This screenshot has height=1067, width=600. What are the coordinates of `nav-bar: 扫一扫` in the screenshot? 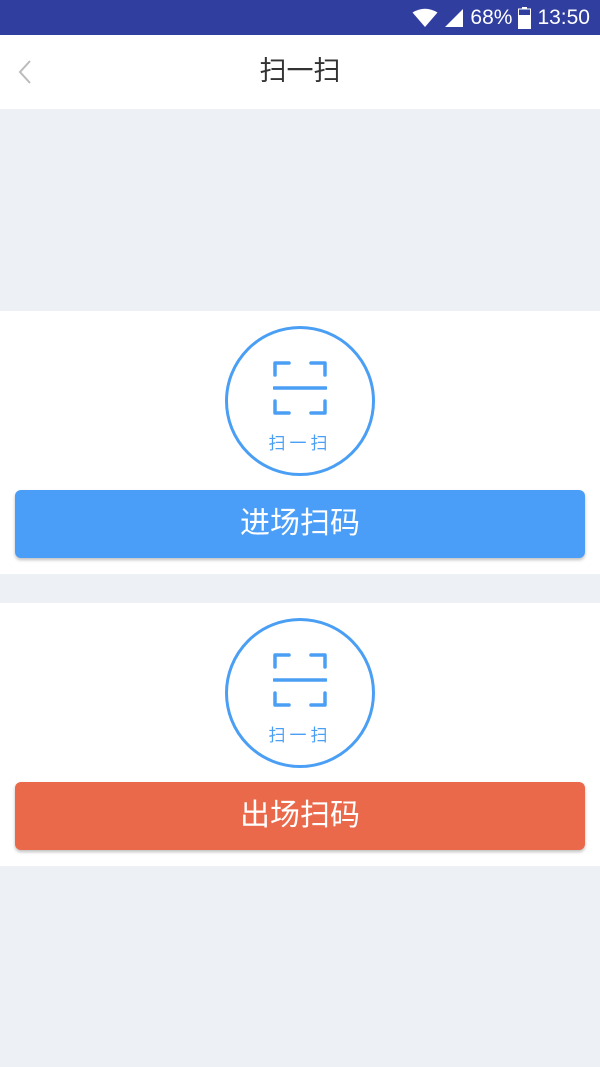 It's located at (300, 72).